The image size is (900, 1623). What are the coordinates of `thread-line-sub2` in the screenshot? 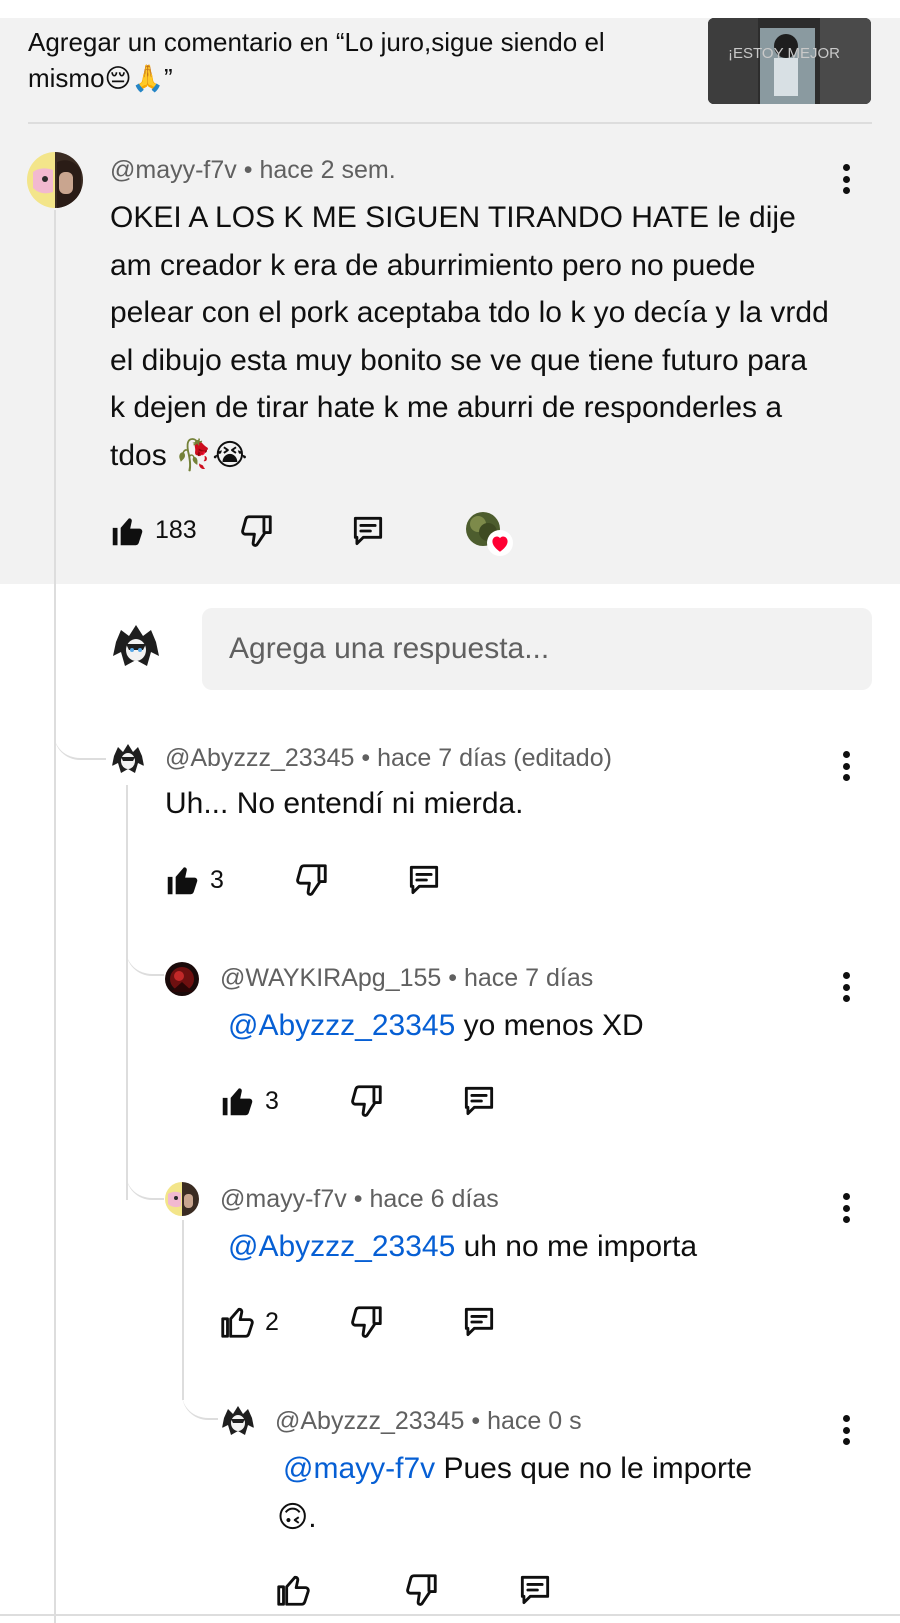 It's located at (183, 1310).